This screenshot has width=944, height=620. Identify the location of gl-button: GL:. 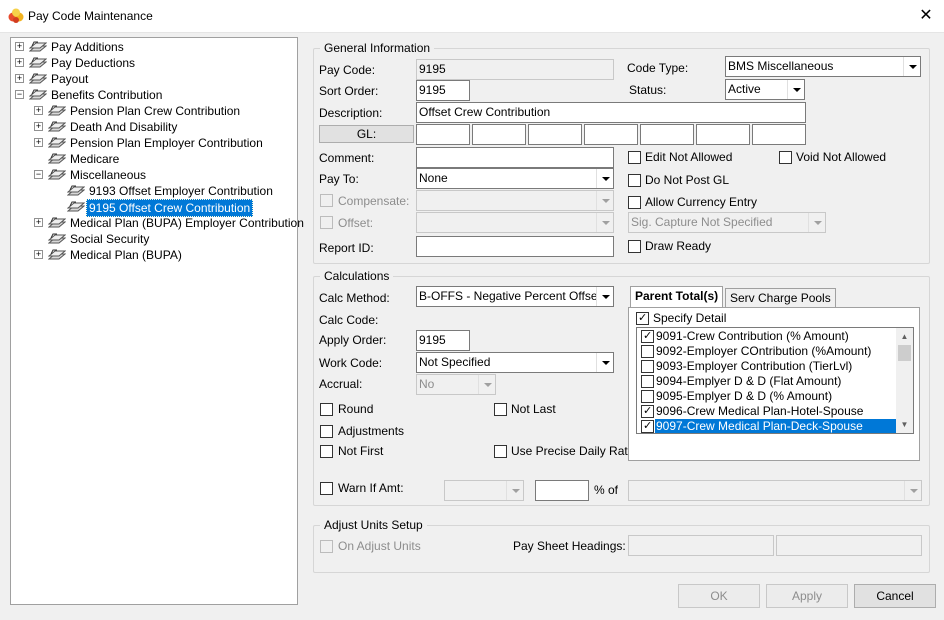
(366, 134).